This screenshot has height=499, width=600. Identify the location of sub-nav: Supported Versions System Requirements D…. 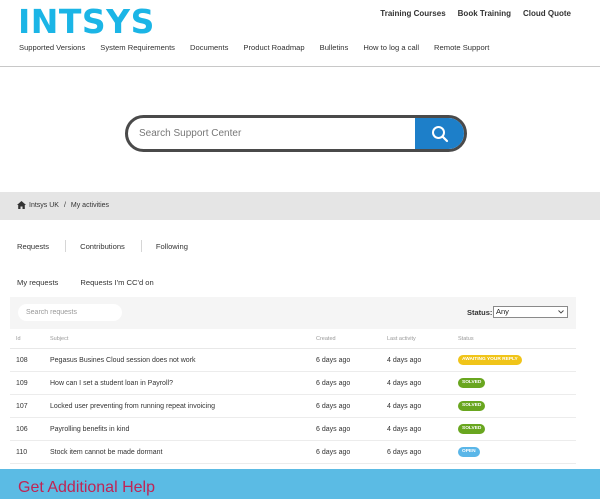
(261, 47).